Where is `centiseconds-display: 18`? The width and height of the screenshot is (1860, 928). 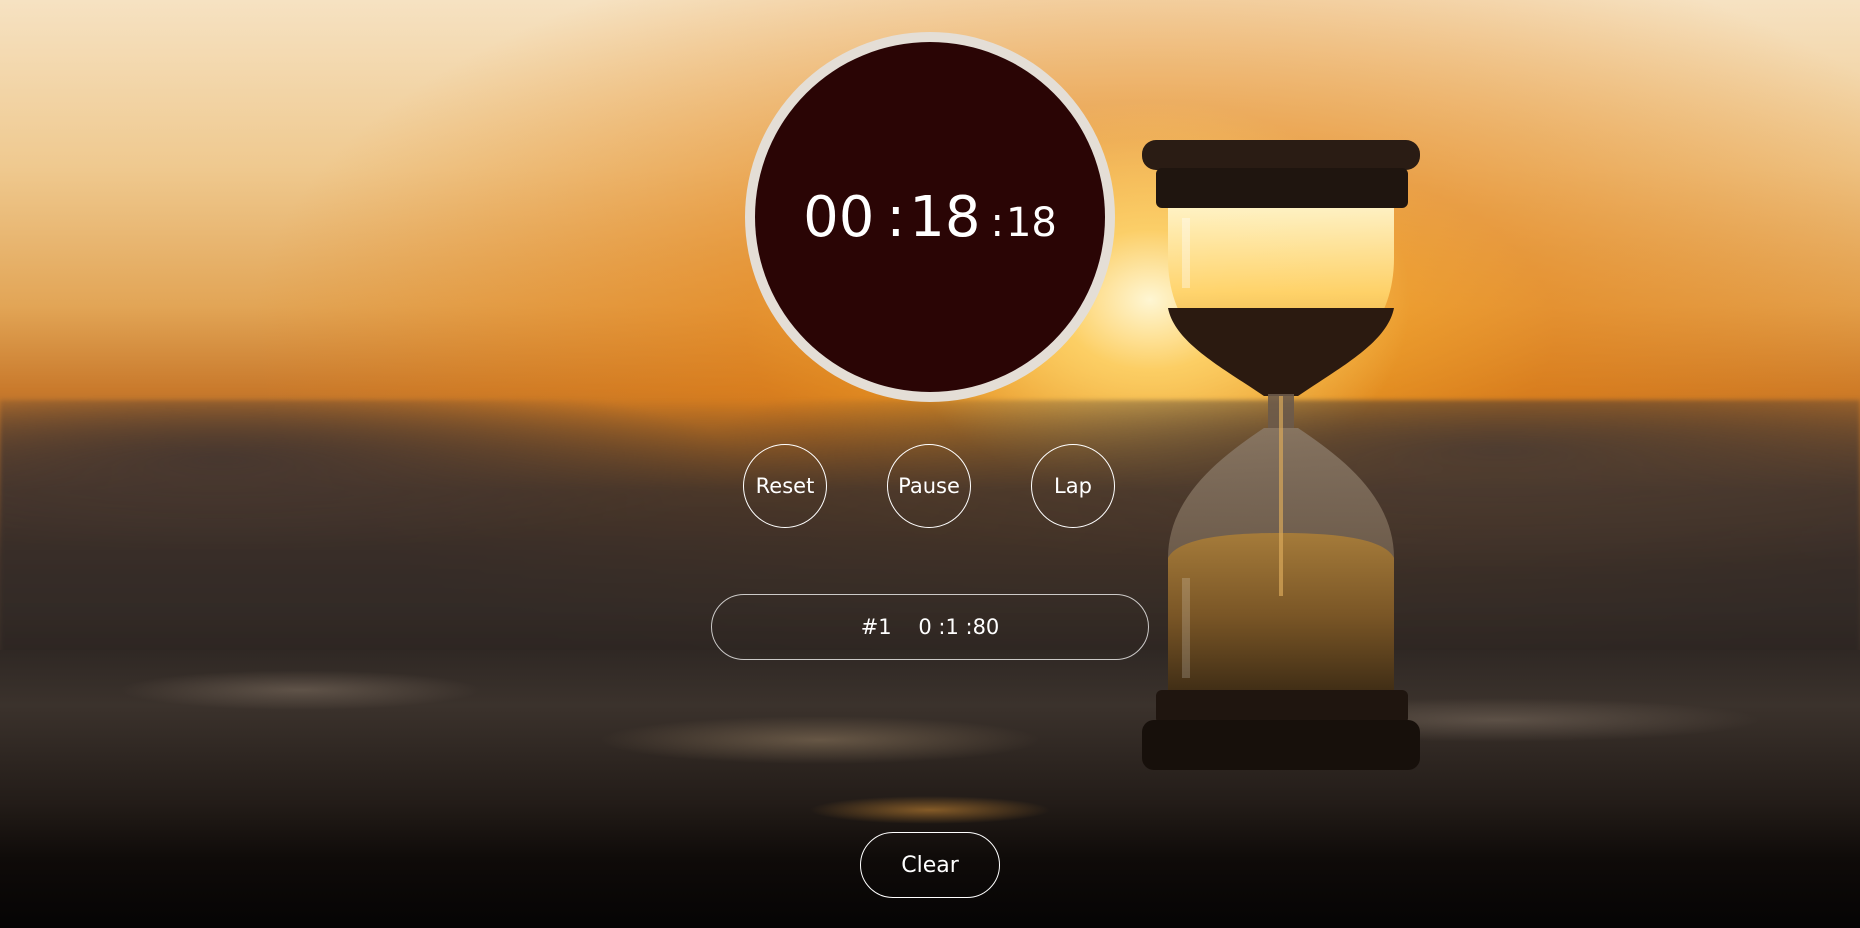 centiseconds-display: 18 is located at coordinates (1031, 222).